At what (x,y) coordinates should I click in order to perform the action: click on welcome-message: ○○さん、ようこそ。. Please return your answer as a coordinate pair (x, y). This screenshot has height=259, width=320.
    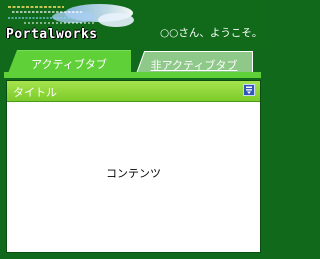
    Looking at the image, I should click on (211, 33).